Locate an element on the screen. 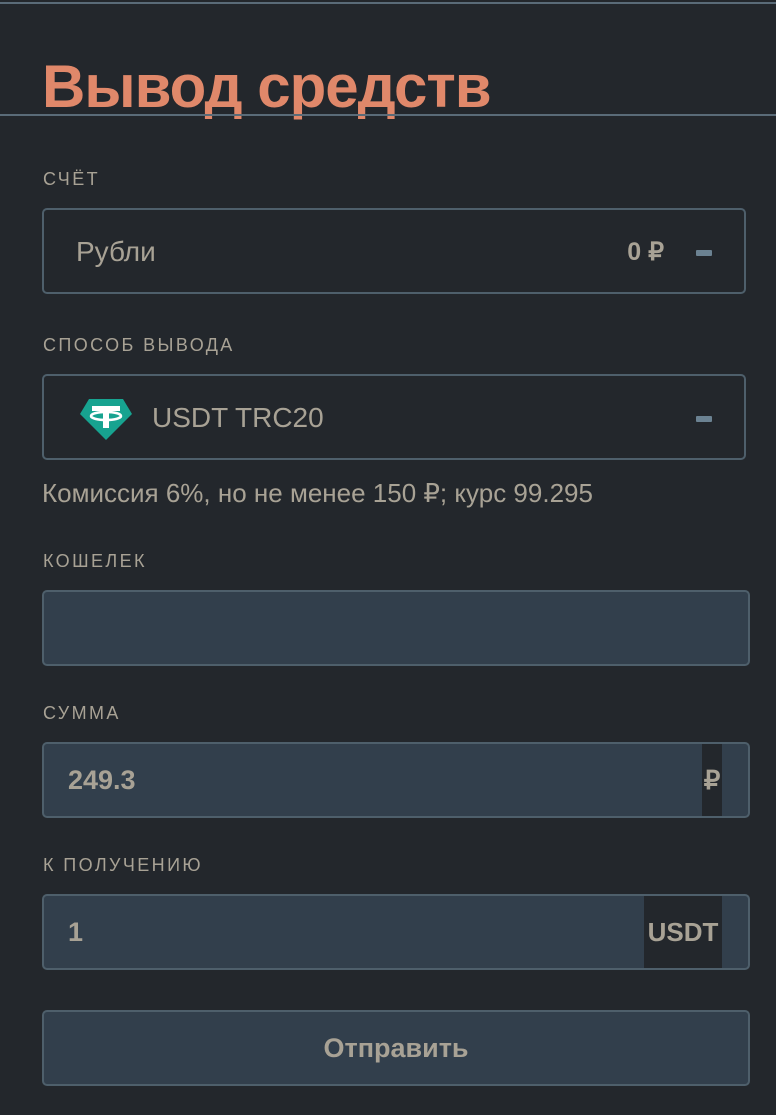  wallet-input is located at coordinates (396, 628).